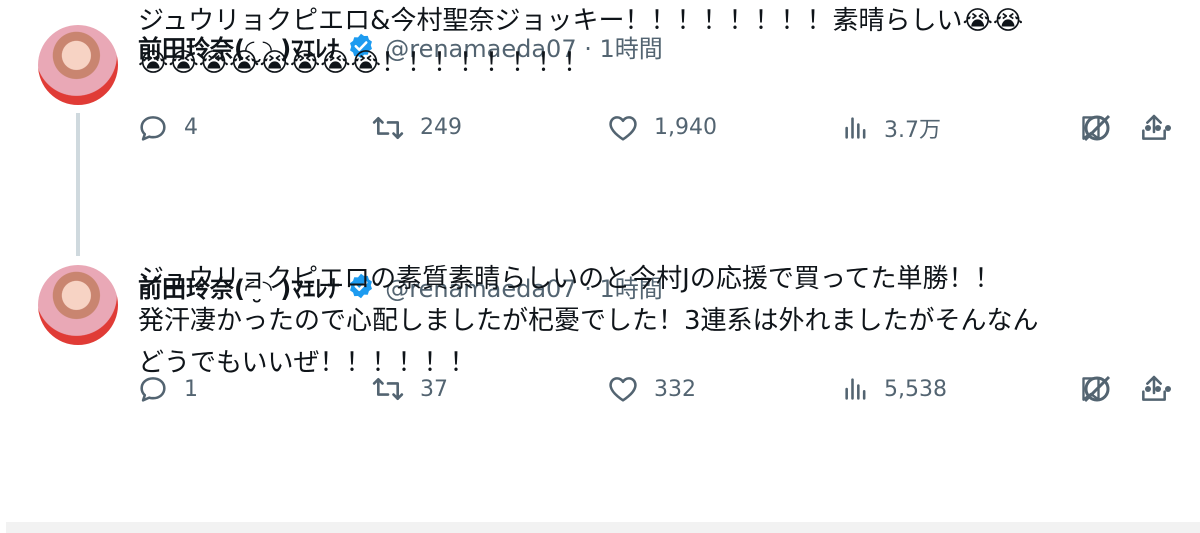 This screenshot has height=533, width=1200. I want to click on like-button: 1,940, so click(661, 128).